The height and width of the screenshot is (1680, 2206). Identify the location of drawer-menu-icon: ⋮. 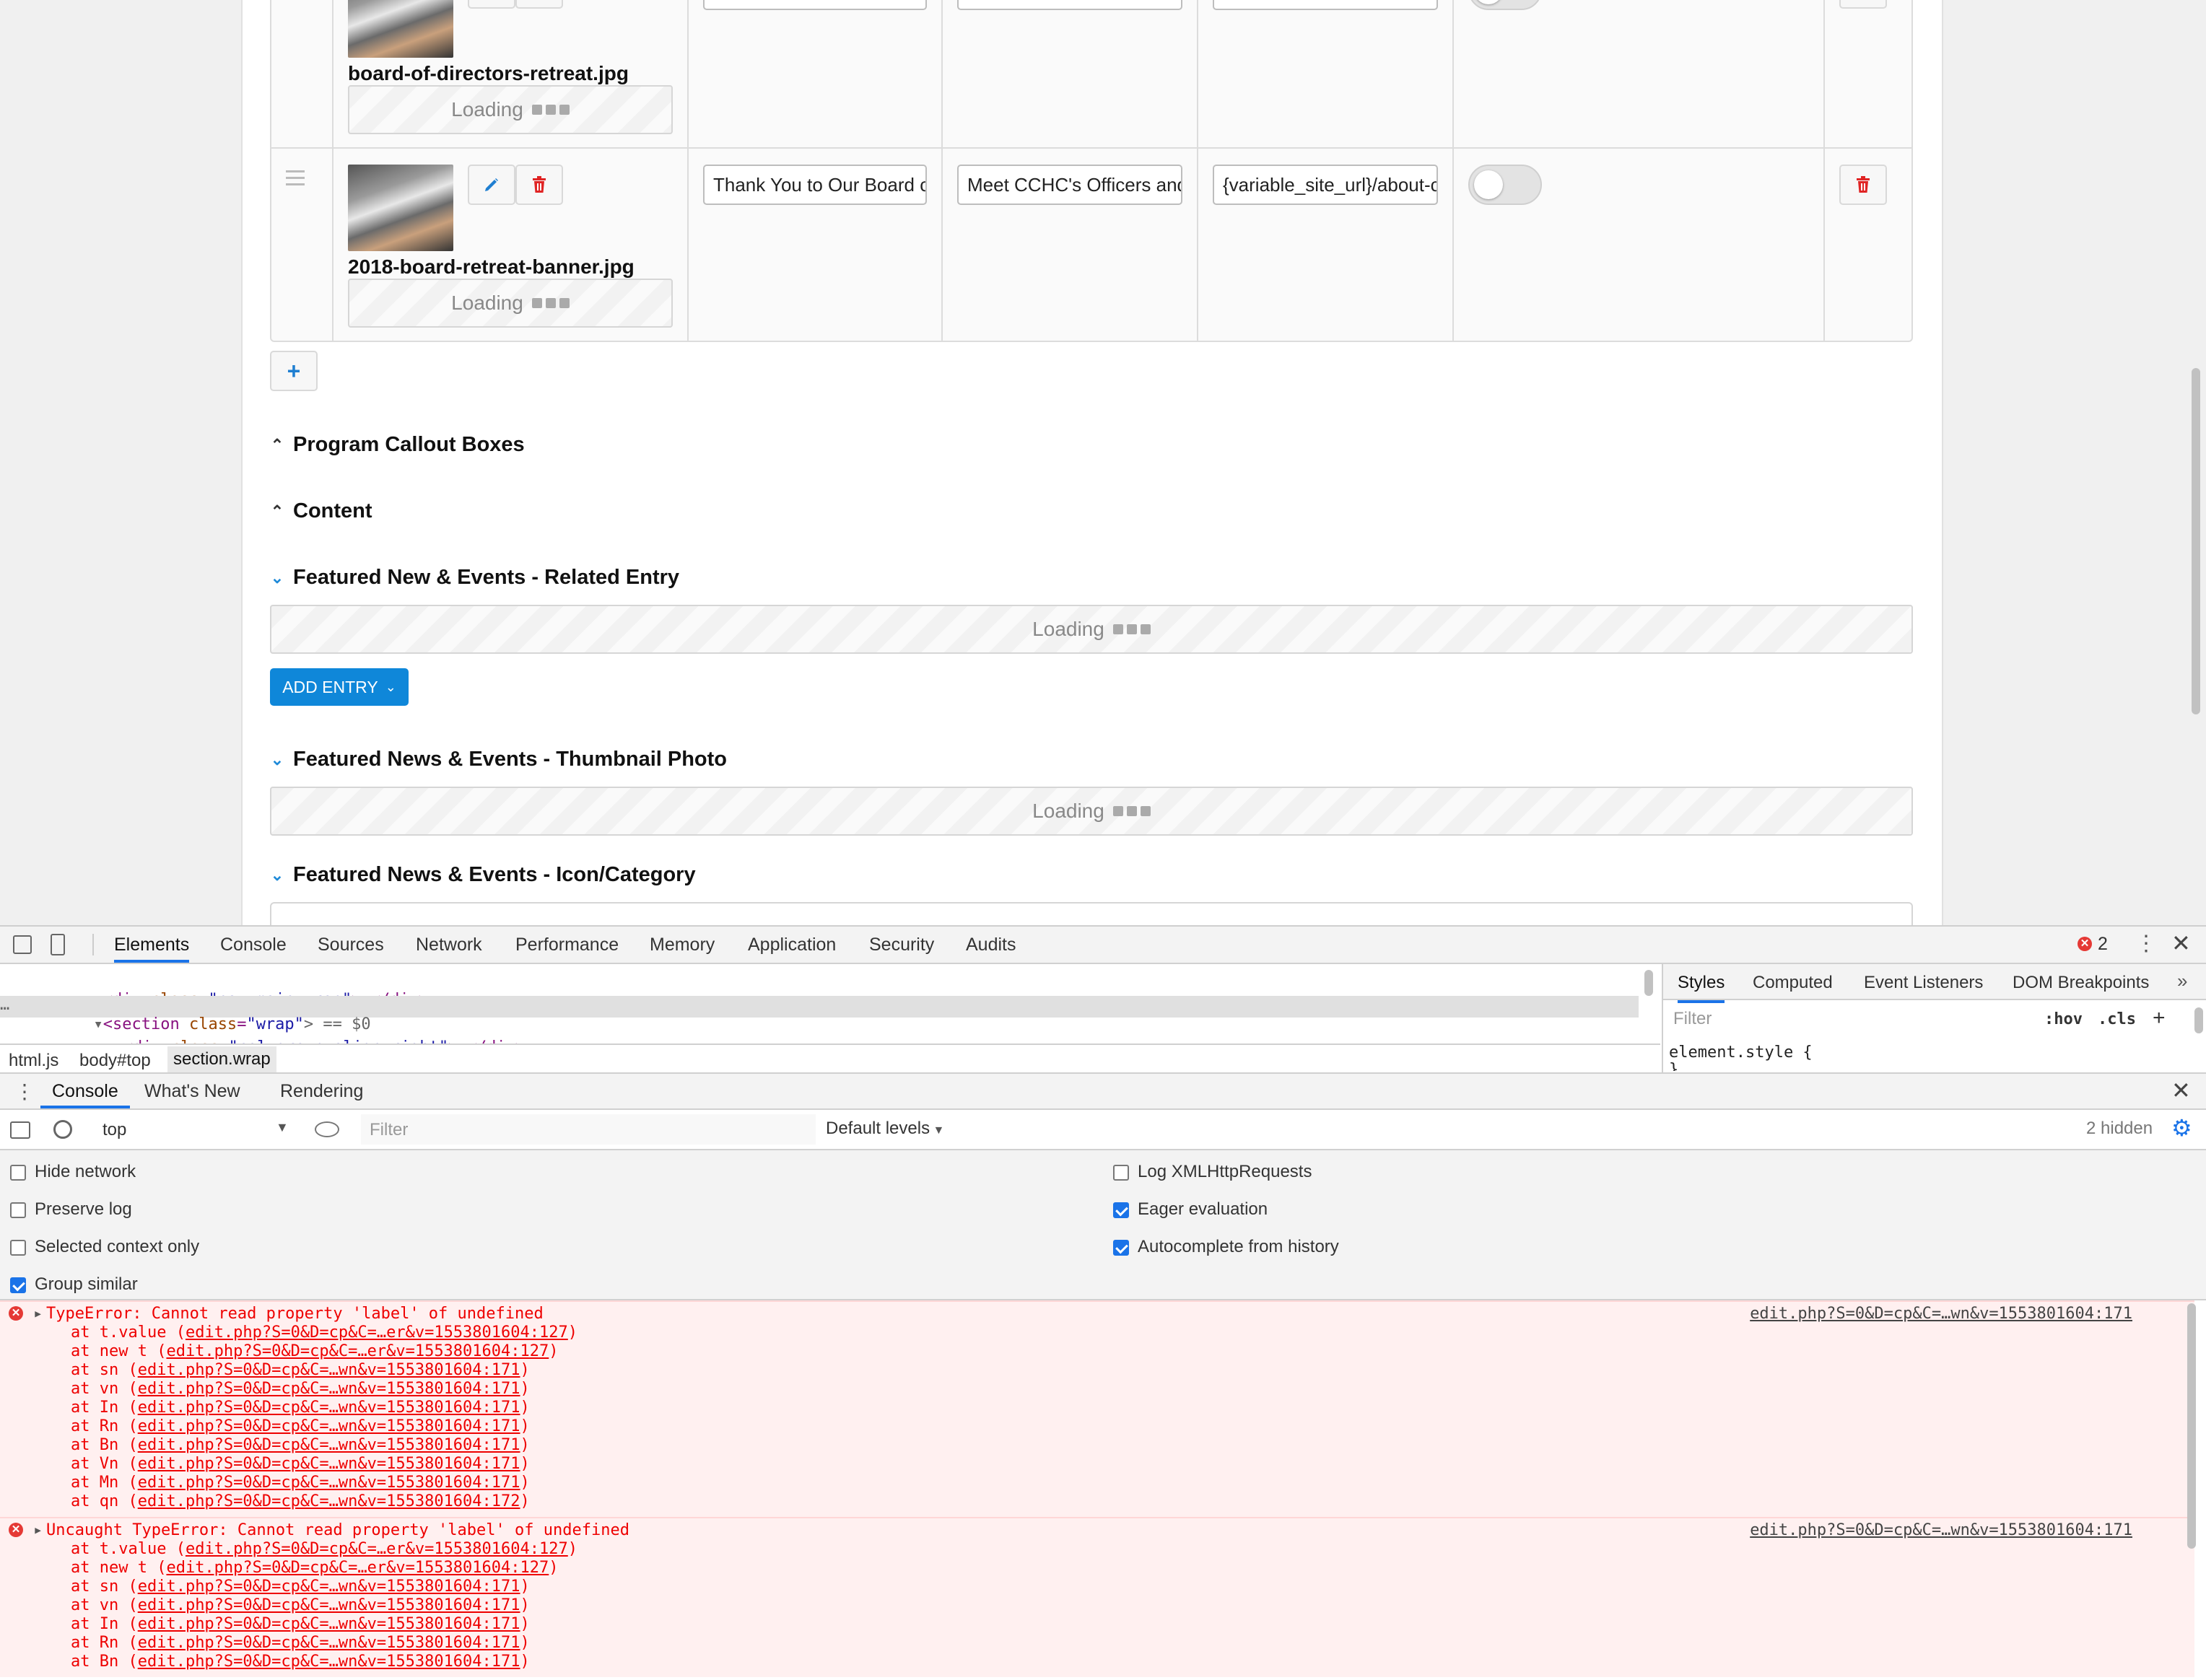
(24, 1091).